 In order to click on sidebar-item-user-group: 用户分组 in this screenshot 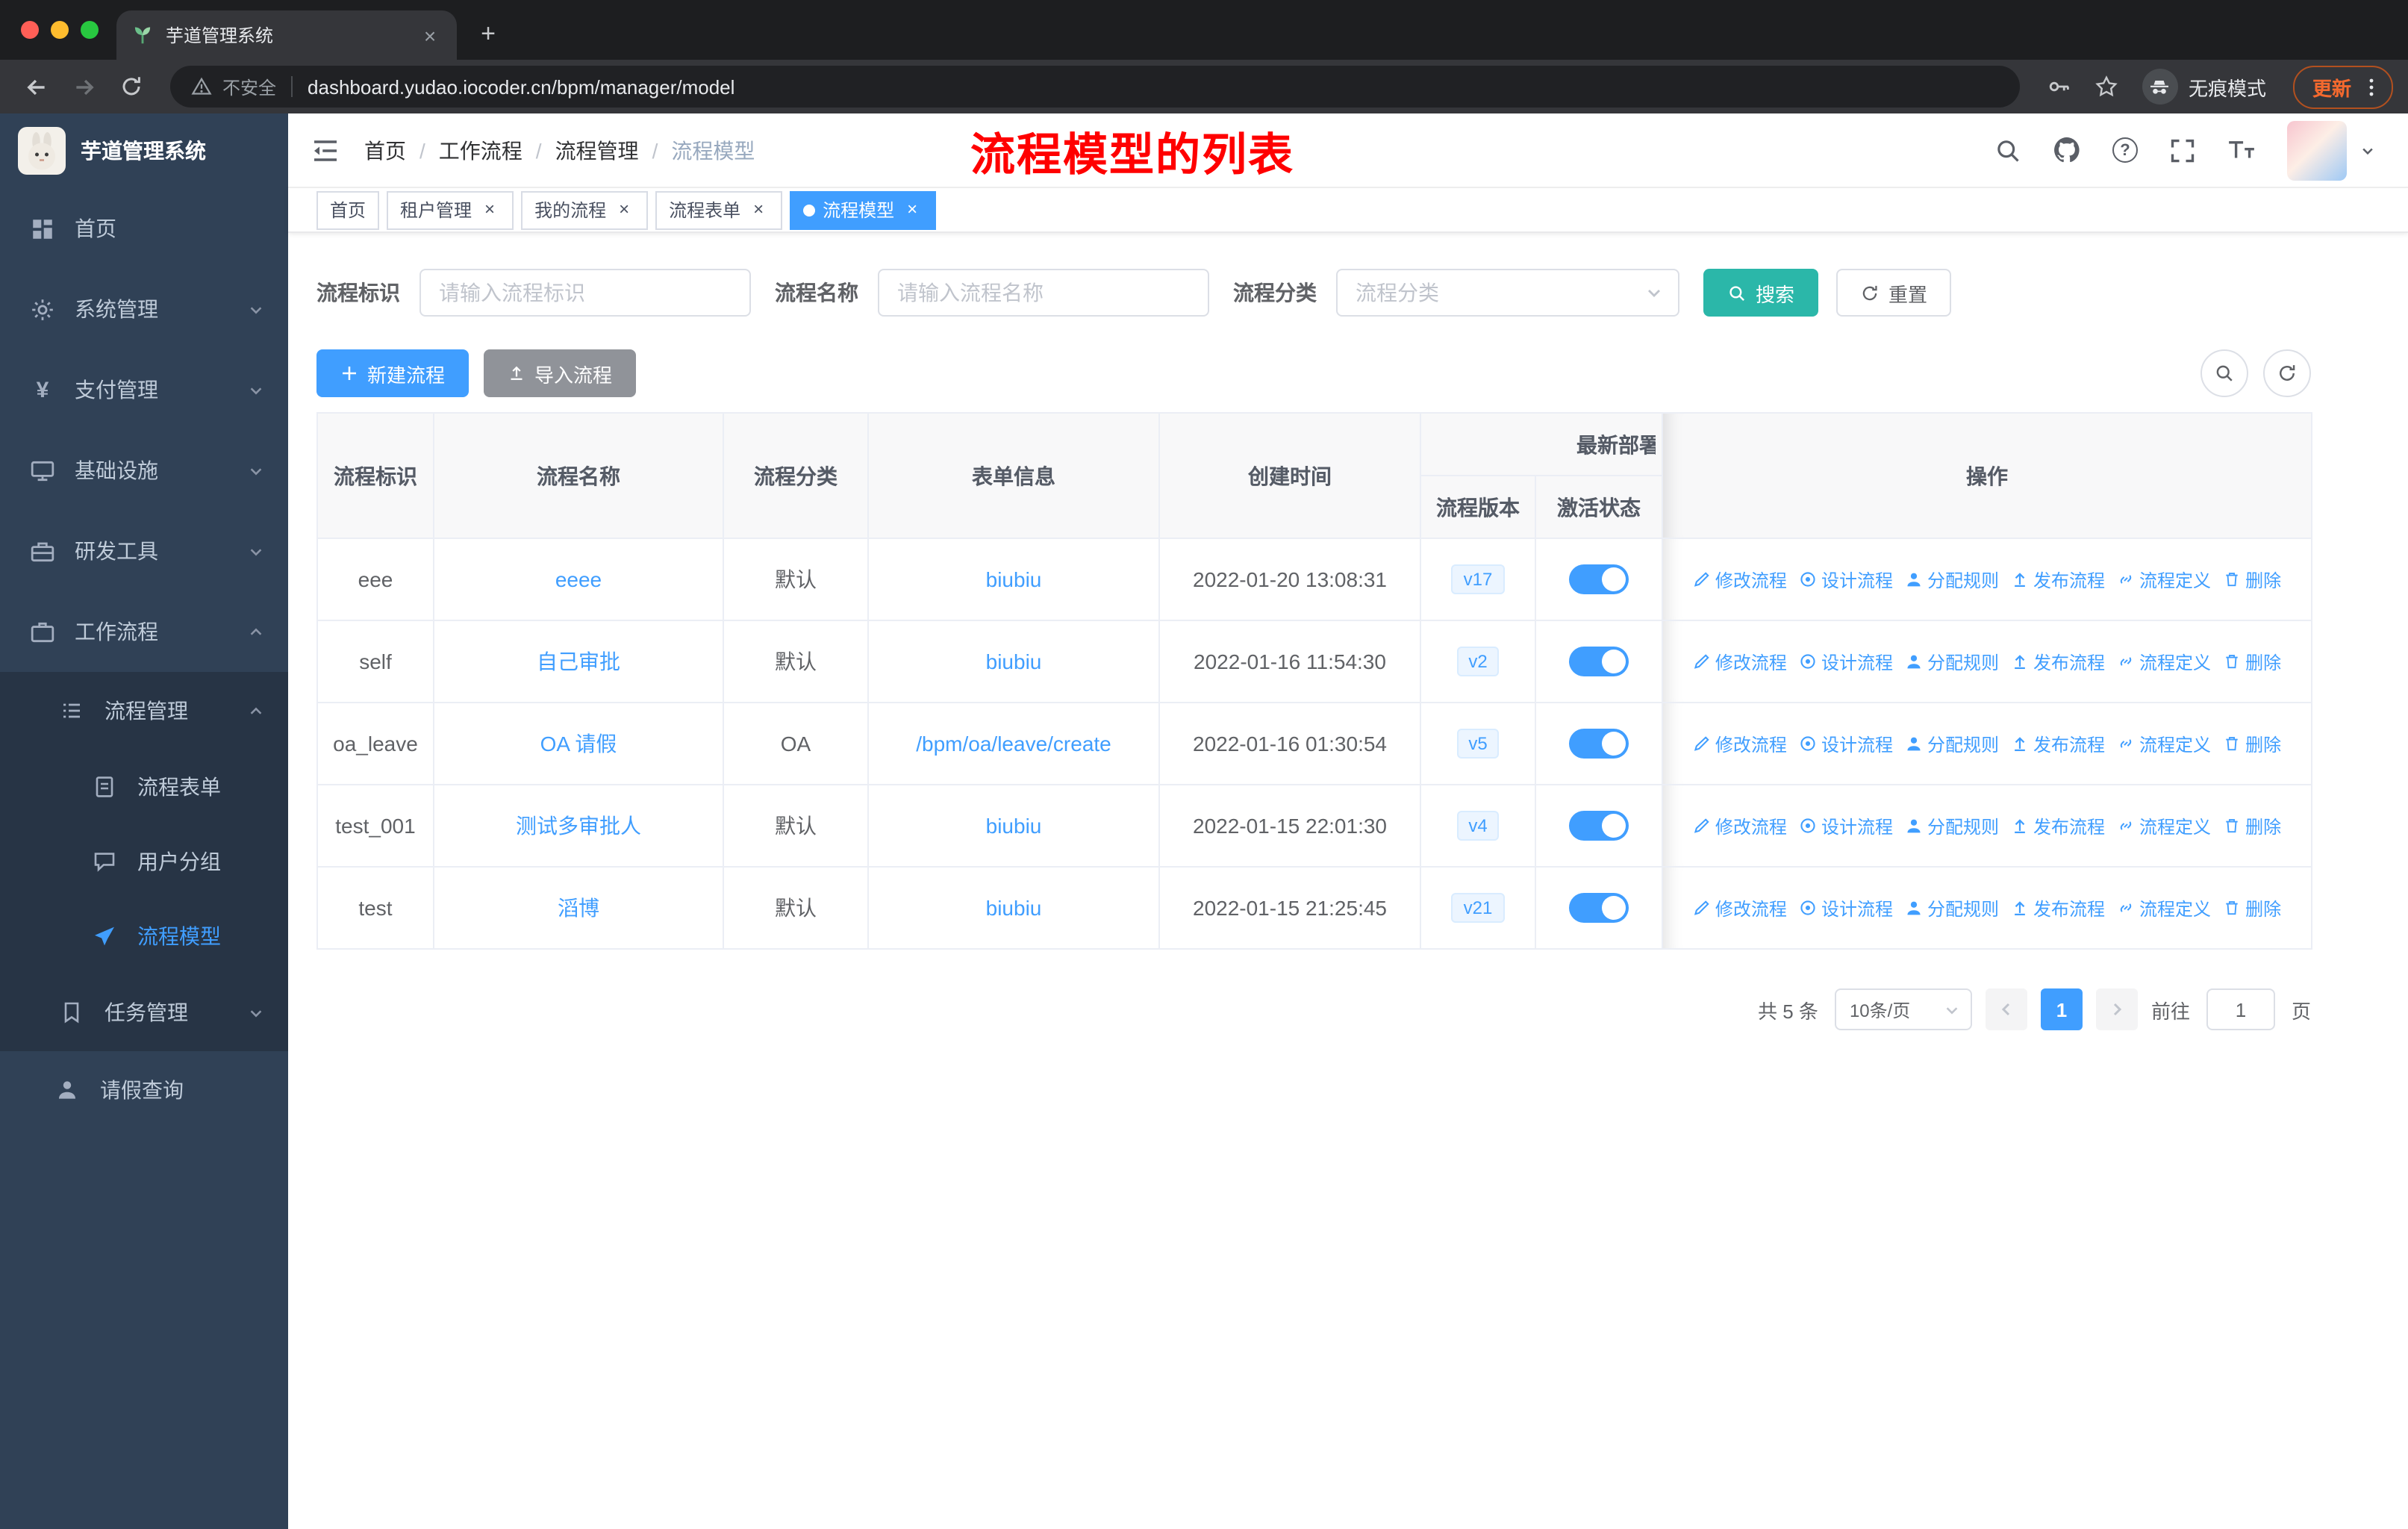, I will do `click(144, 862)`.